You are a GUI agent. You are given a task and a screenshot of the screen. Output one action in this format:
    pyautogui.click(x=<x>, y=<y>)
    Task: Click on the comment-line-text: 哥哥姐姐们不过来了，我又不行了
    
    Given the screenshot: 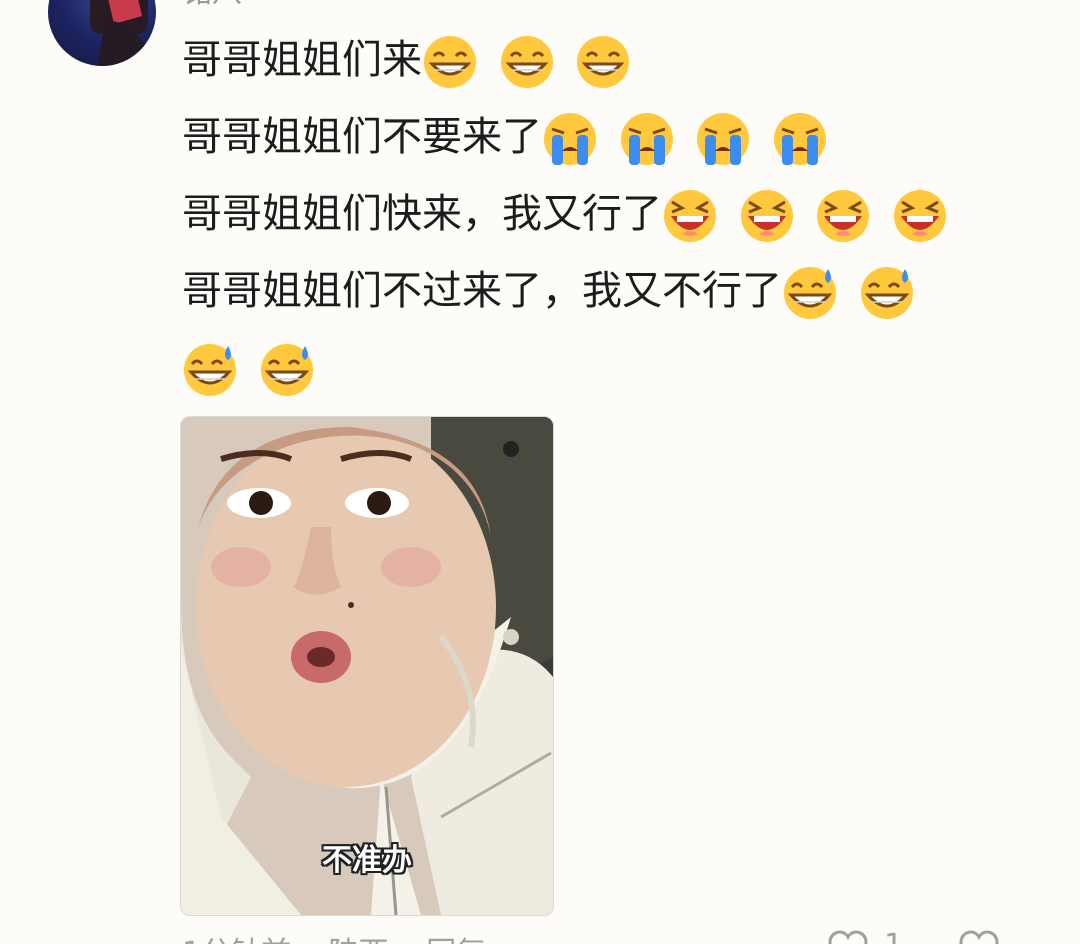 What is the action you would take?
    pyautogui.click(x=482, y=291)
    